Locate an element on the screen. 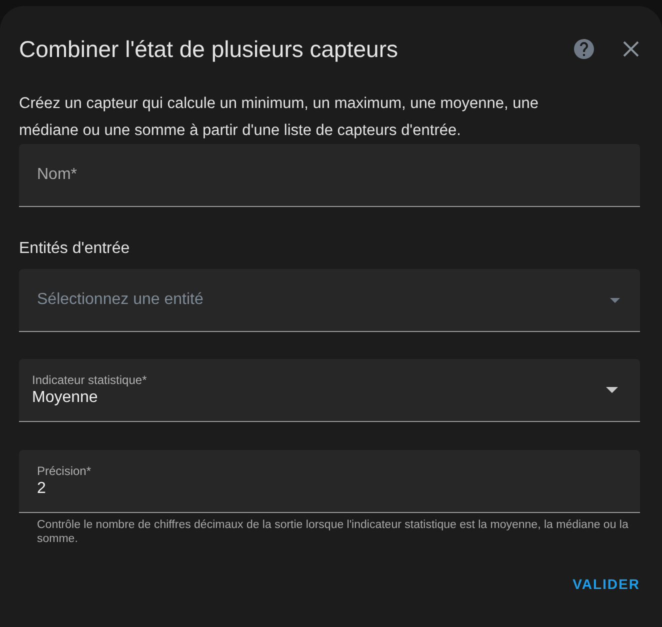  dialog-title: Combiner l'état de plusieurs capteurs is located at coordinates (209, 49).